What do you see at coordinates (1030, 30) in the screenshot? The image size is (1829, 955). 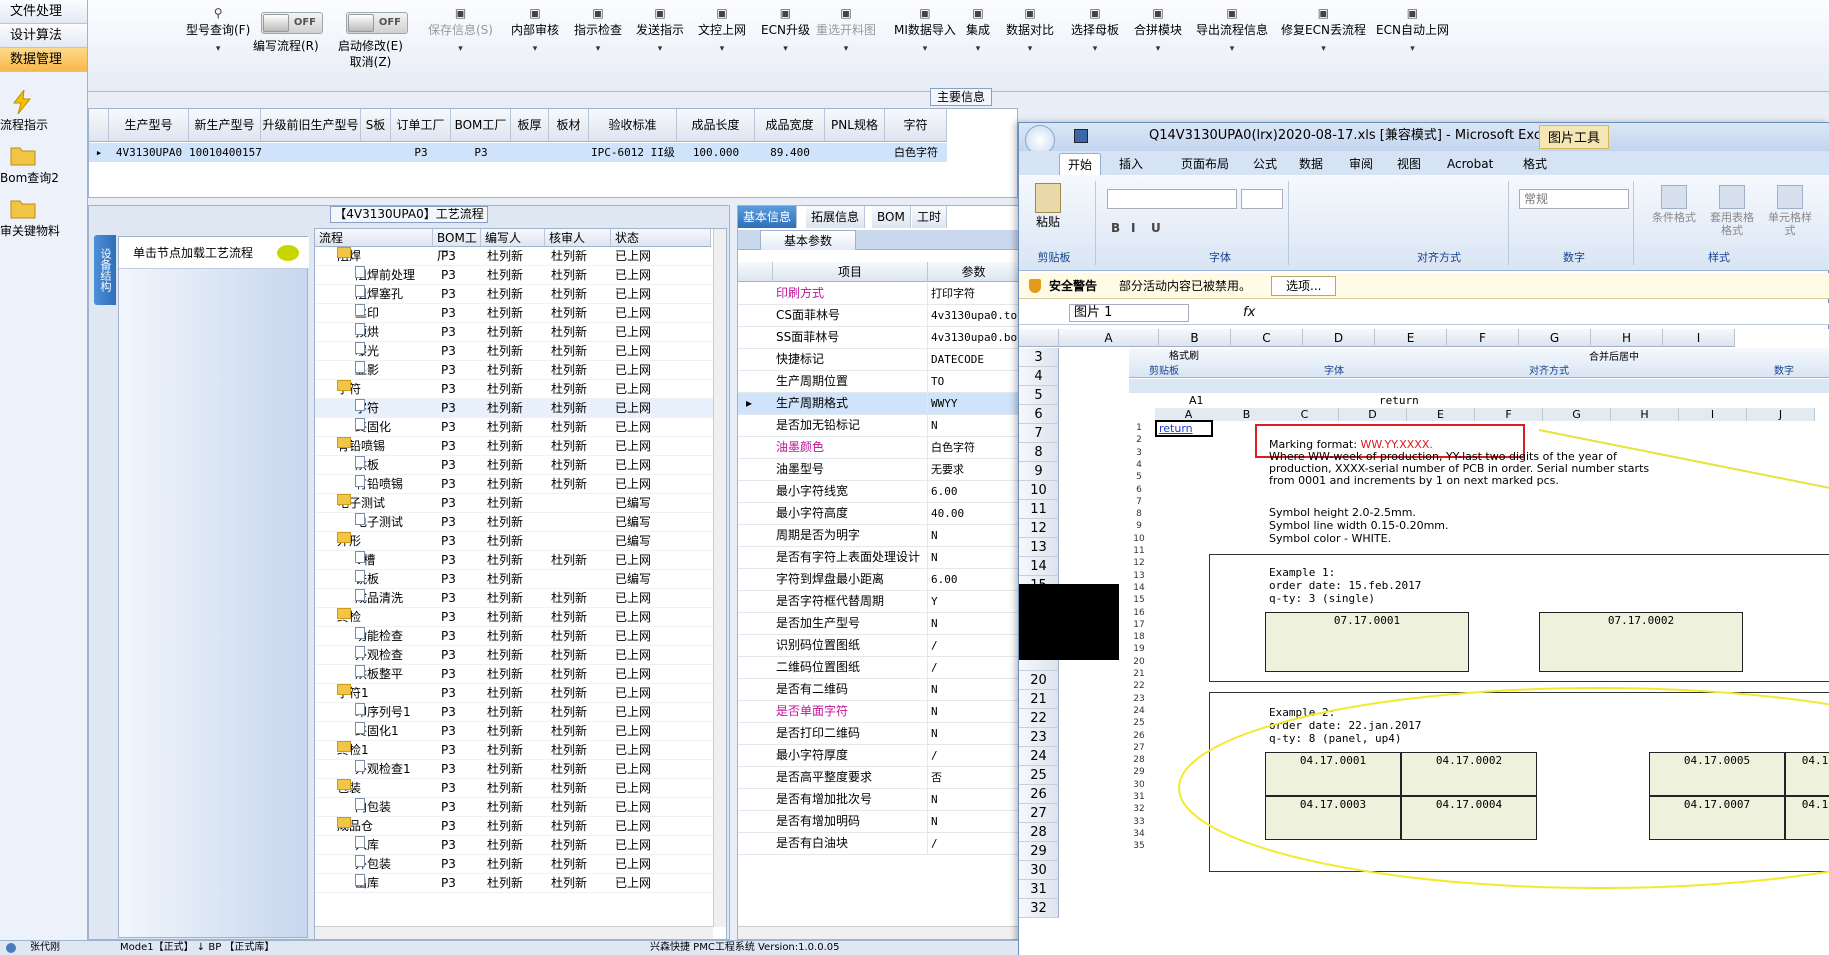 I see `toolbar-button-12: ▣ 数据对比 ▾` at bounding box center [1030, 30].